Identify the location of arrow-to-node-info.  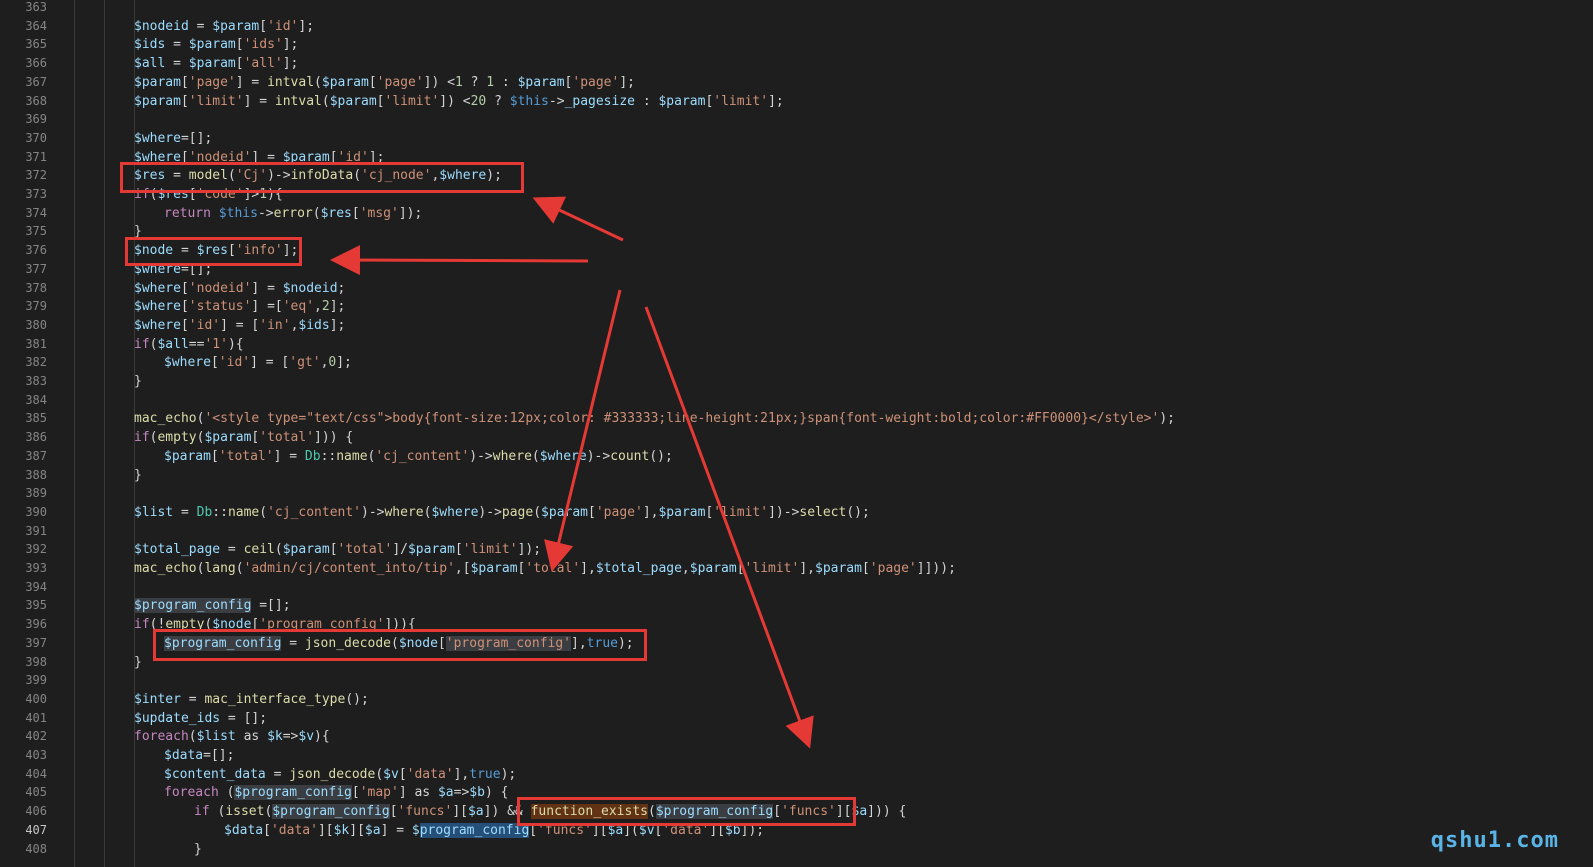
(459, 260).